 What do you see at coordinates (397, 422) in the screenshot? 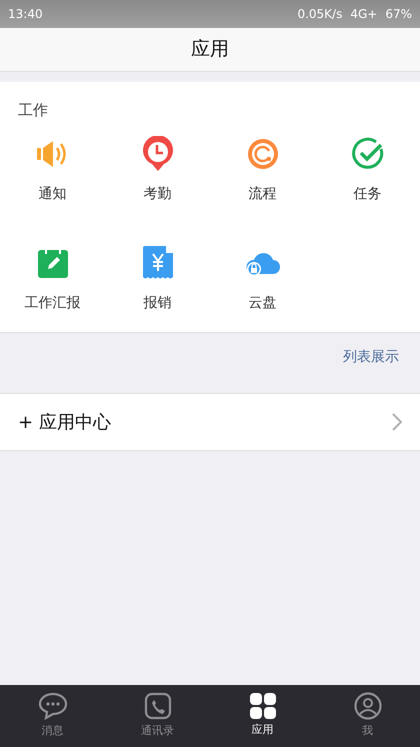
I see `chevron-right-icon` at bounding box center [397, 422].